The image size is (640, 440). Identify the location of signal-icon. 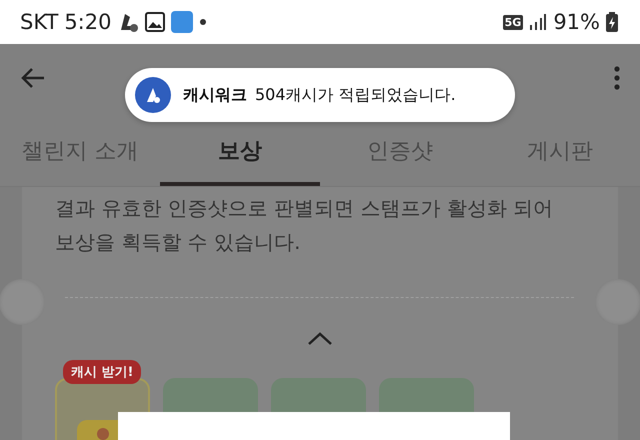
(538, 22).